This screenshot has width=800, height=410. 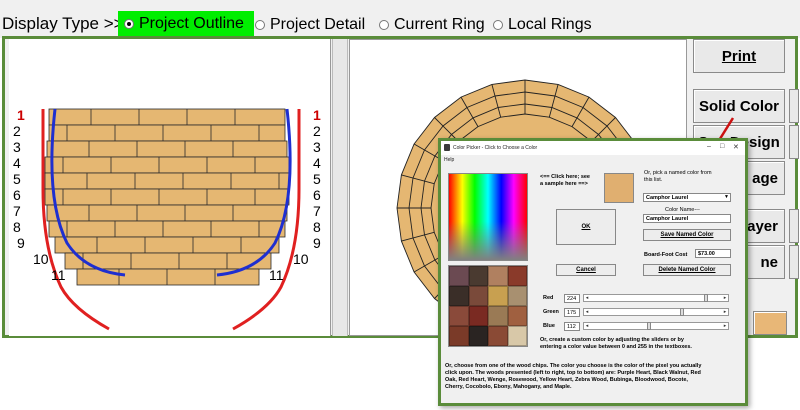 I want to click on dropdown-value: Camphor Laurel, so click(x=667, y=197).